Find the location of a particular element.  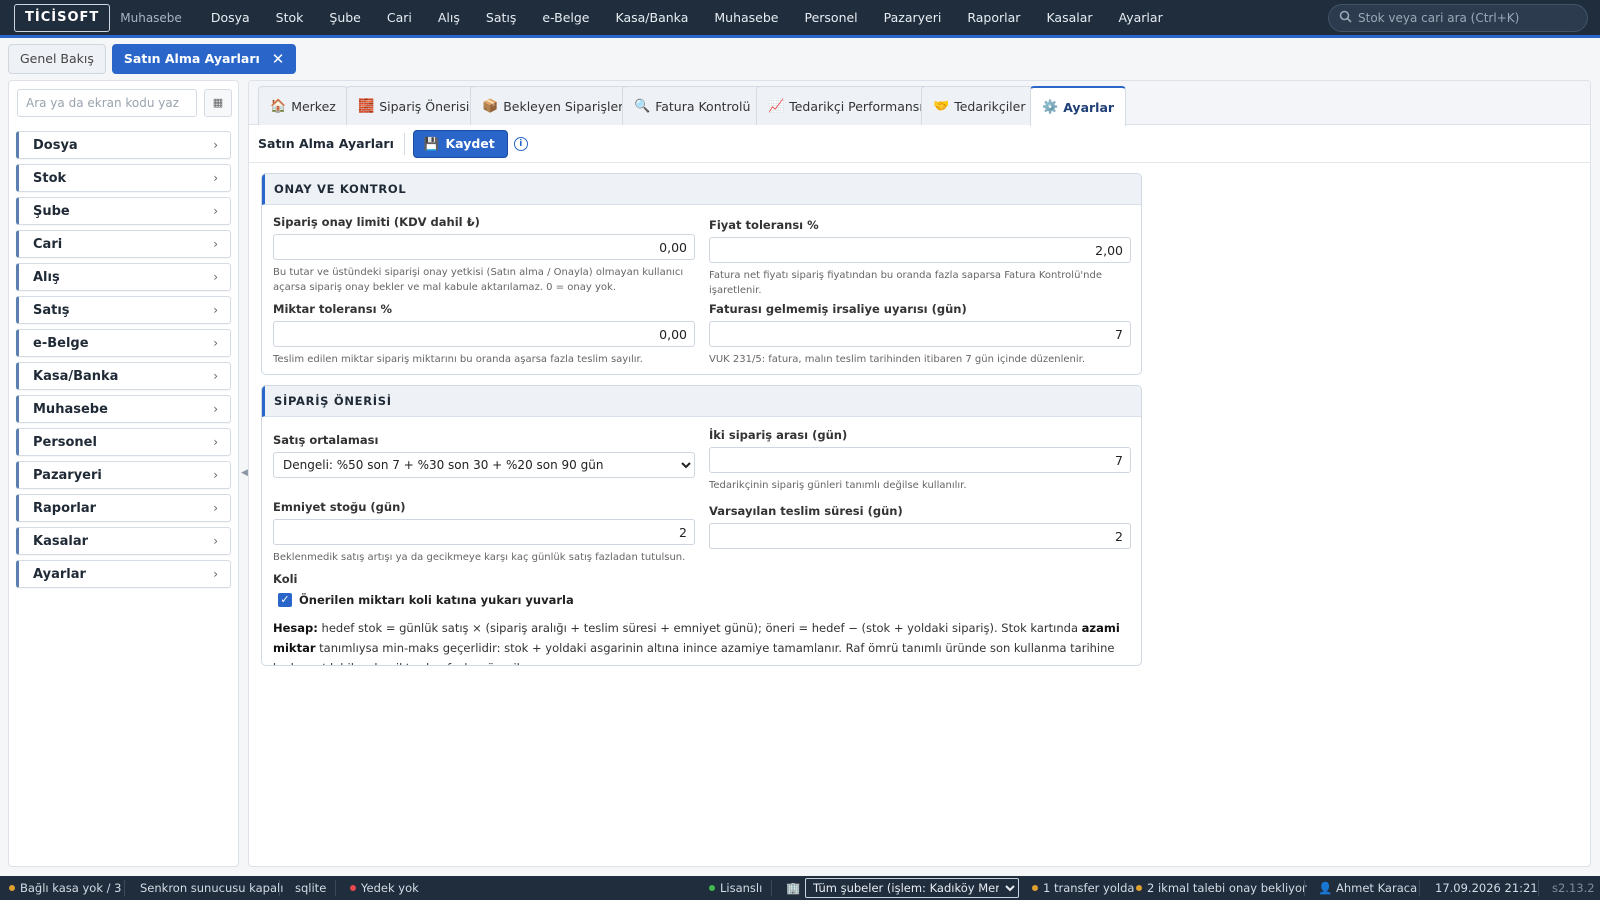

sidebar-item-kasalar: Kasalar › is located at coordinates (123, 541).